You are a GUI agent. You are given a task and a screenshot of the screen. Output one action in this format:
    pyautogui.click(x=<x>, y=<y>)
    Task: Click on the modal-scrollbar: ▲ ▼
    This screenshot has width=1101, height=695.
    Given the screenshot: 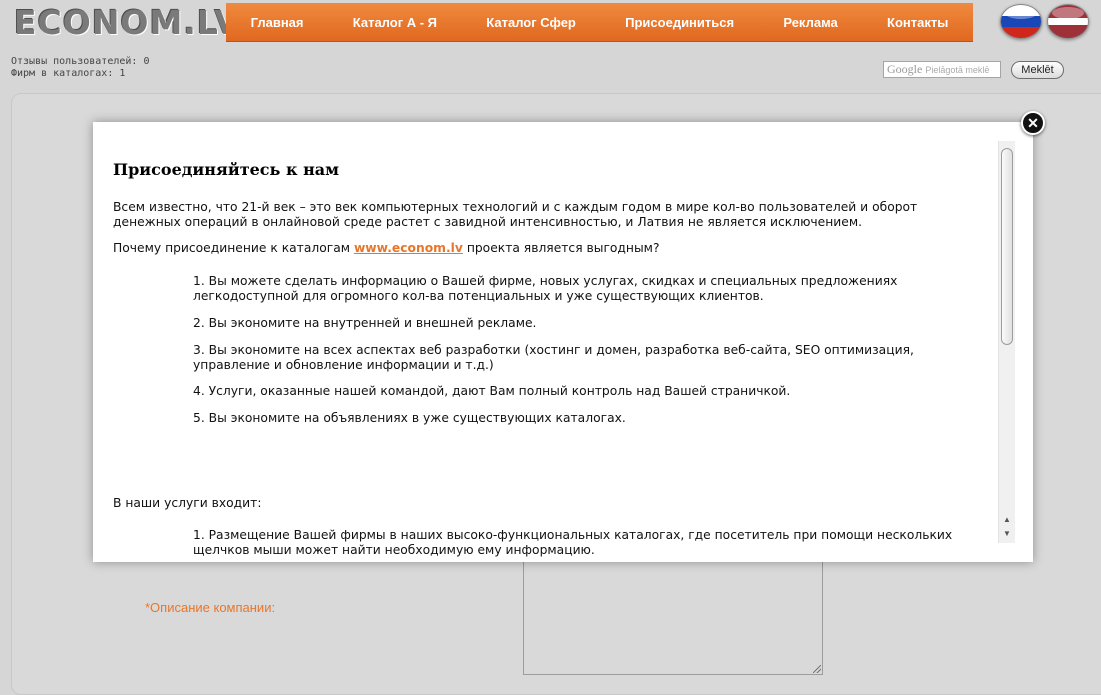 What is the action you would take?
    pyautogui.click(x=1006, y=342)
    